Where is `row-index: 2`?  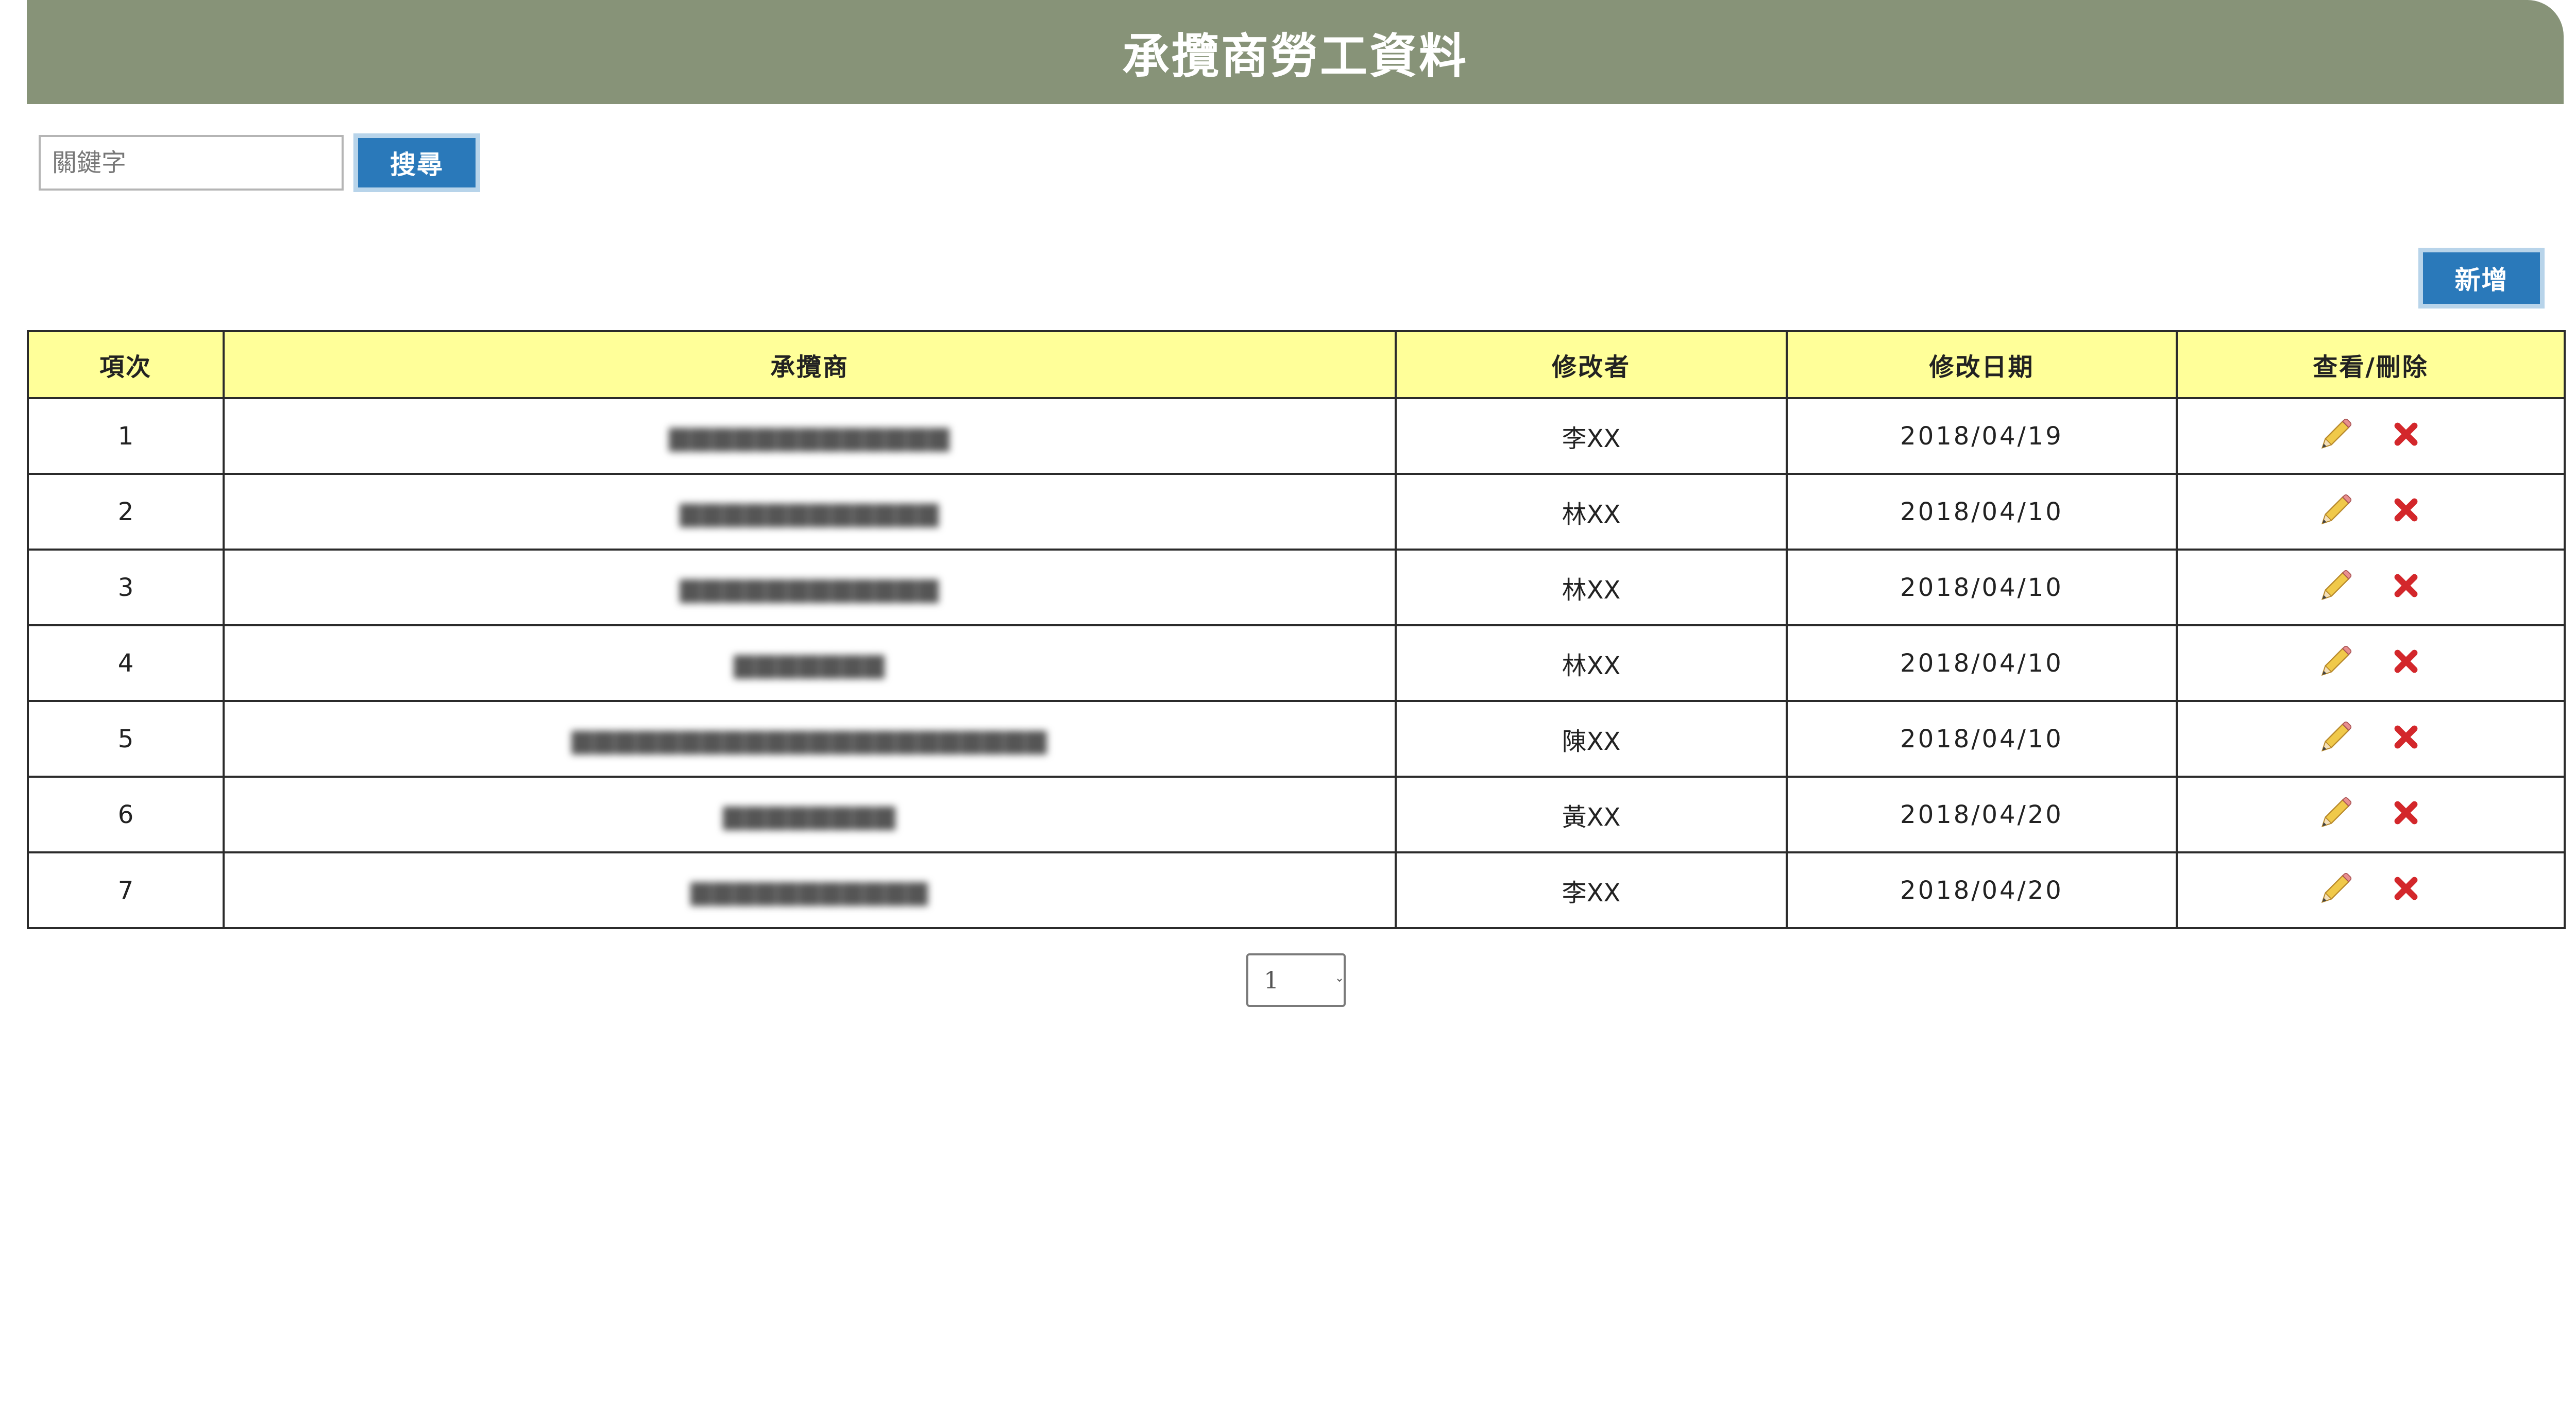 row-index: 2 is located at coordinates (126, 512).